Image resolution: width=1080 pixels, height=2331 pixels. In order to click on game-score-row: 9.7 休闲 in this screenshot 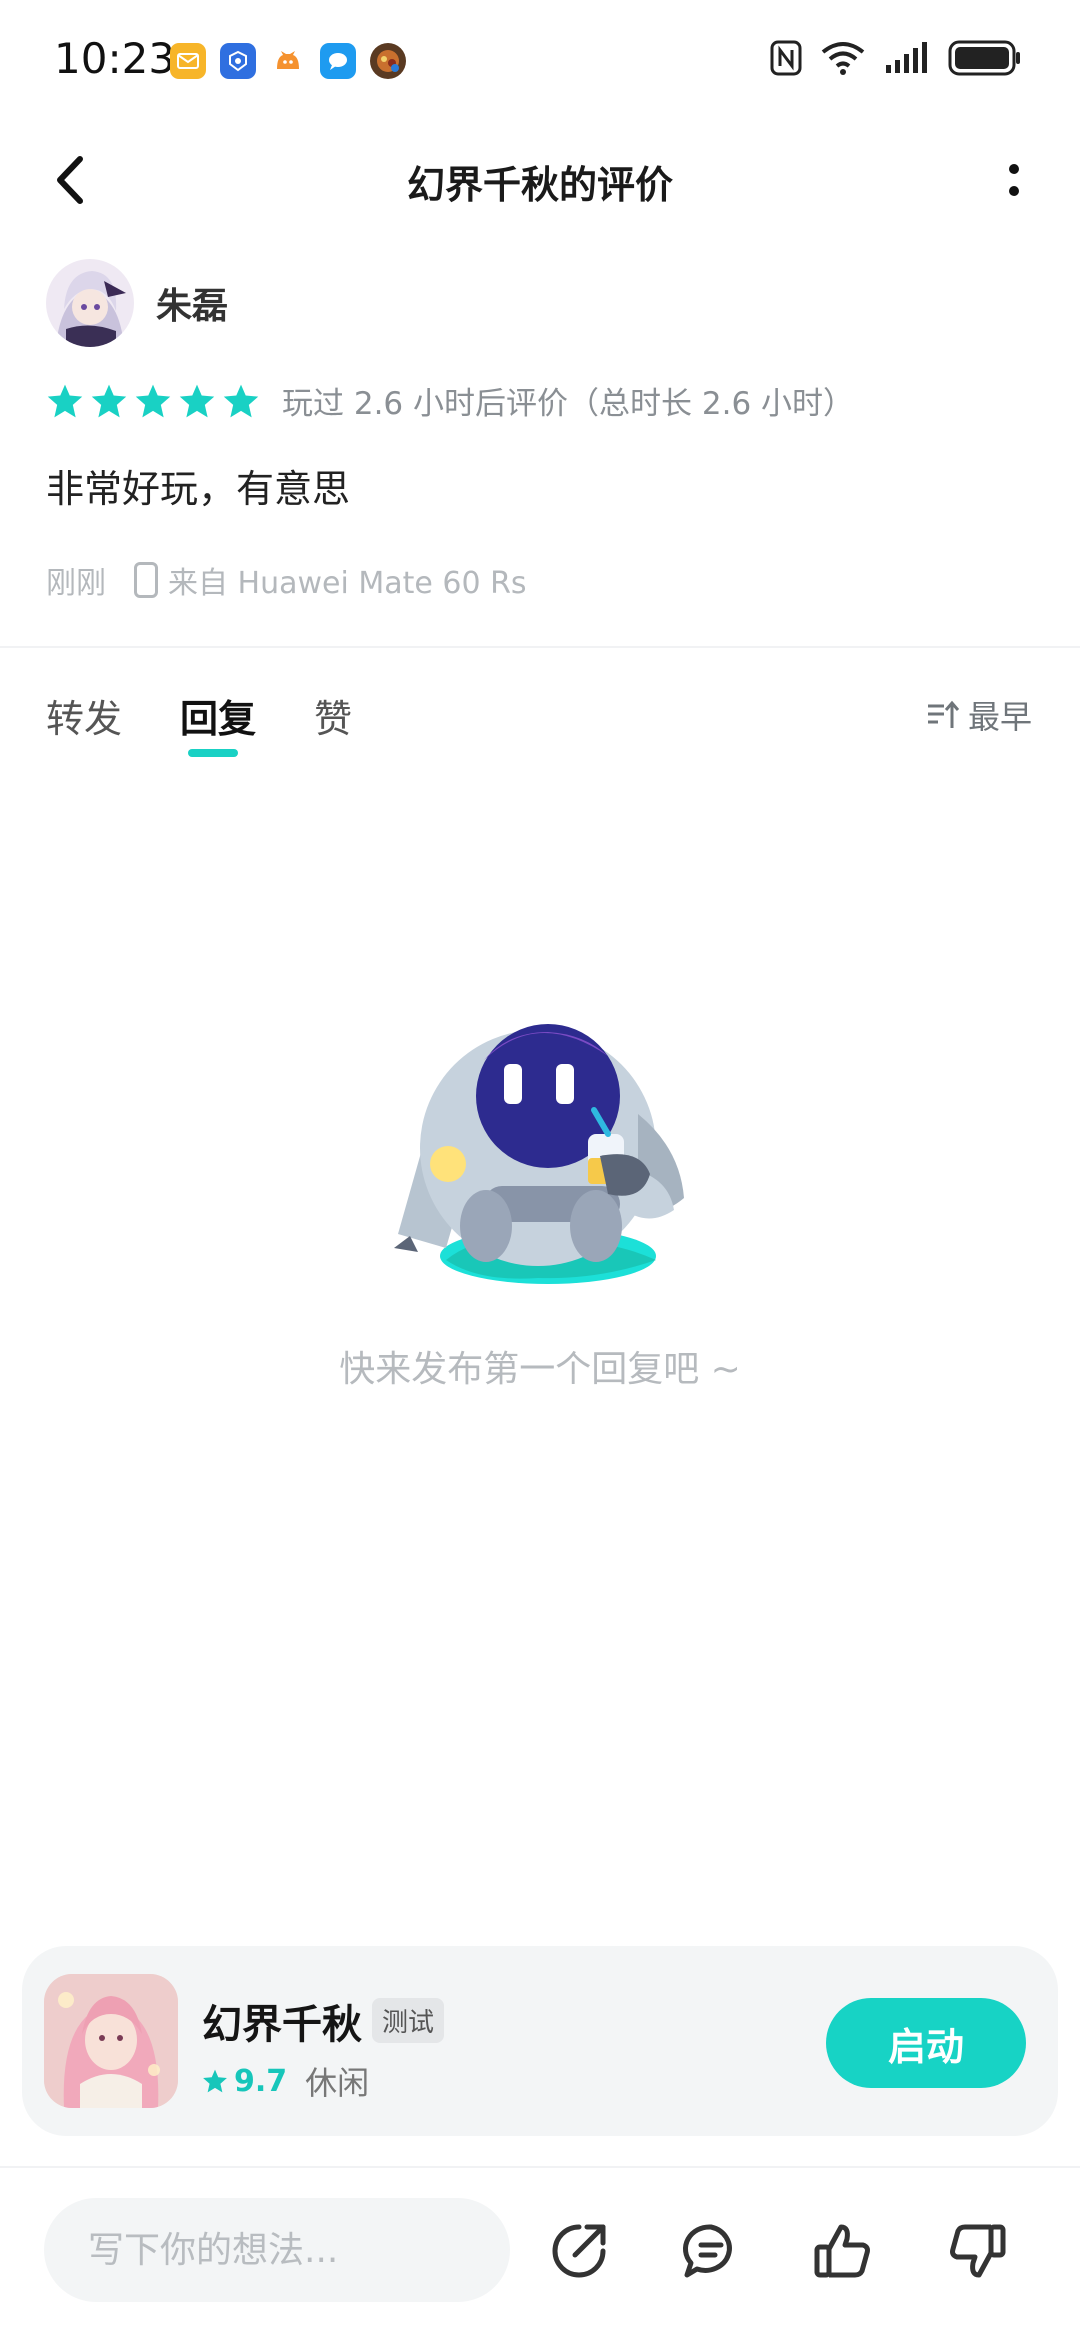, I will do `click(285, 2081)`.